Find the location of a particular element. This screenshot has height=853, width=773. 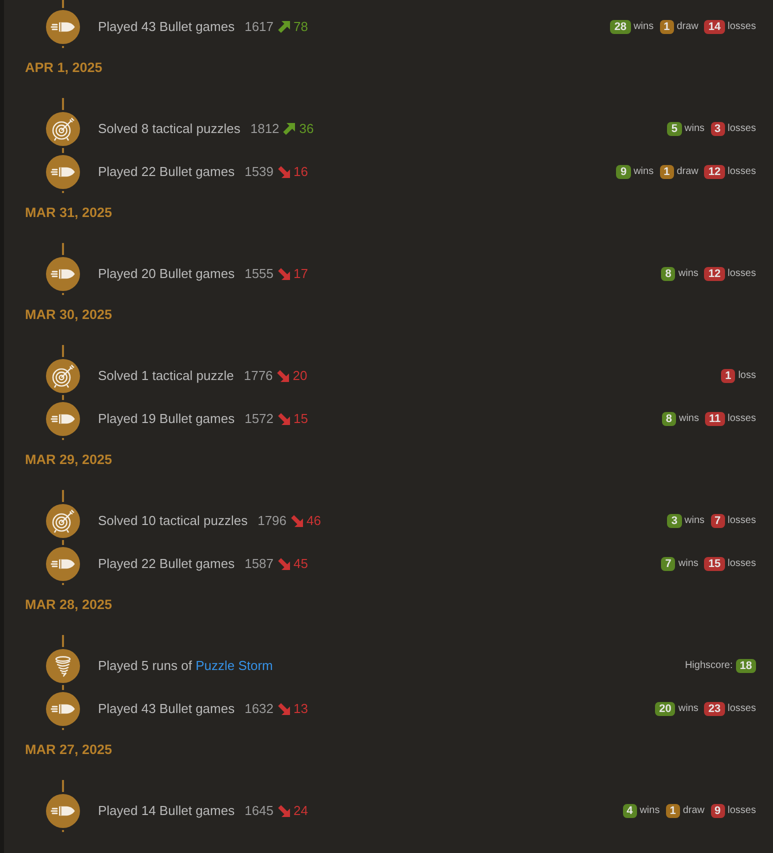

result-label: Highscore: is located at coordinates (708, 665).